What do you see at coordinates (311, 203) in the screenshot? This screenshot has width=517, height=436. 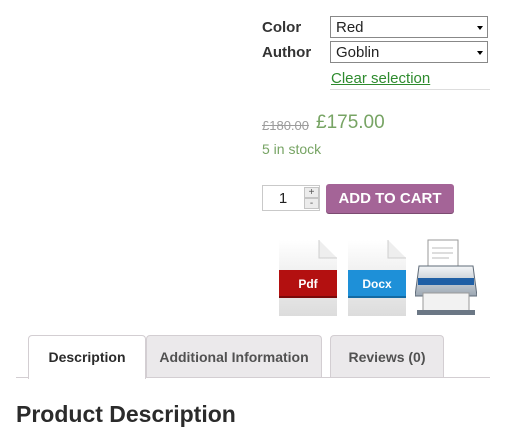 I see `quantity-decrease-button: -` at bounding box center [311, 203].